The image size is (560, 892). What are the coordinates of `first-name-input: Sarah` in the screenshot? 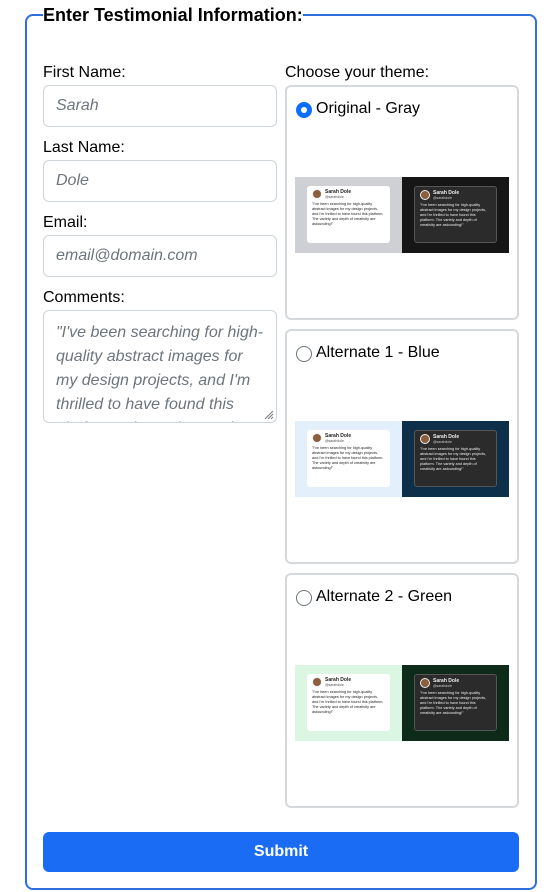 It's located at (160, 106).